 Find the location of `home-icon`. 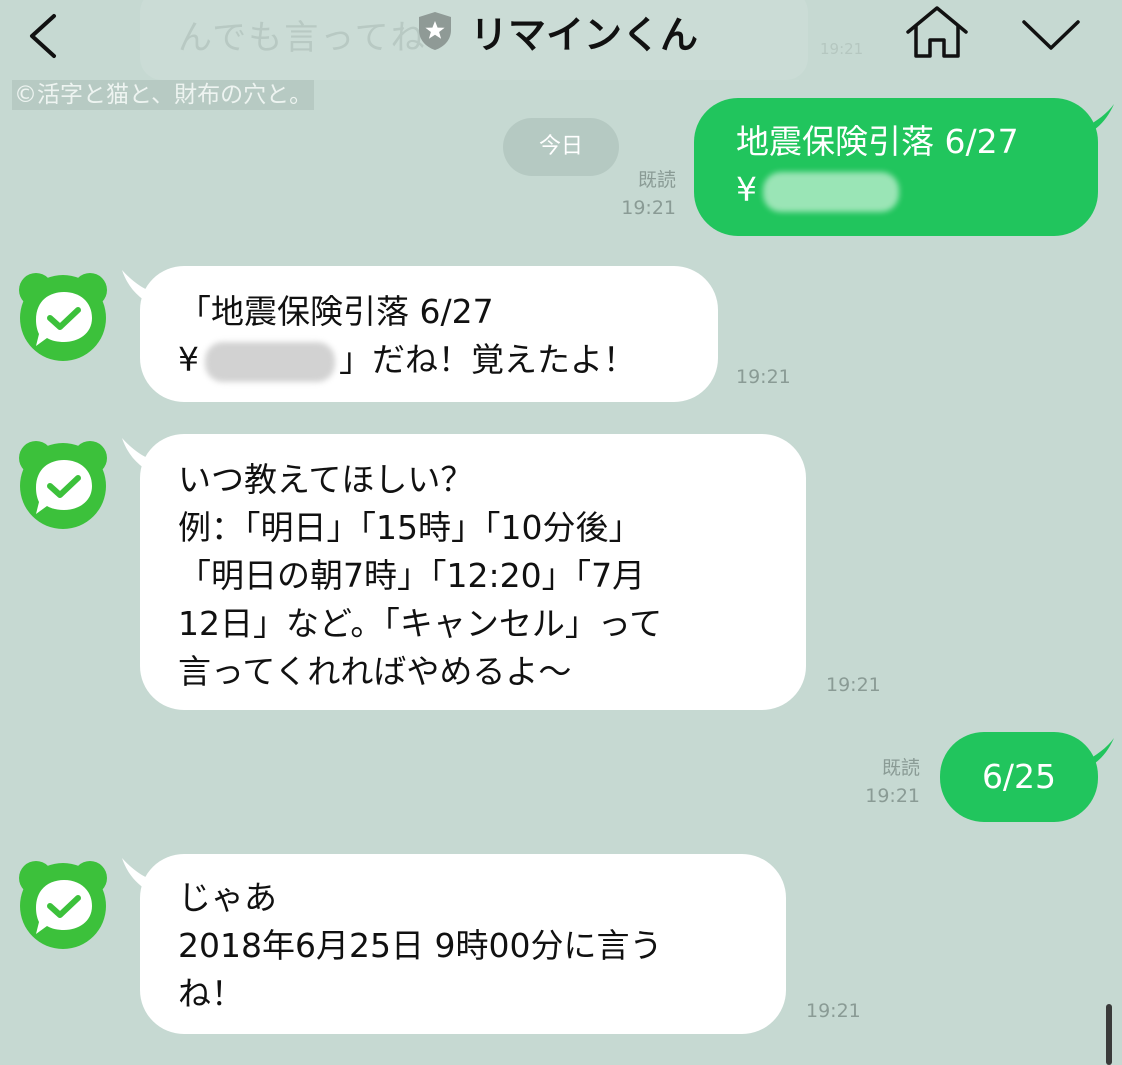

home-icon is located at coordinates (937, 32).